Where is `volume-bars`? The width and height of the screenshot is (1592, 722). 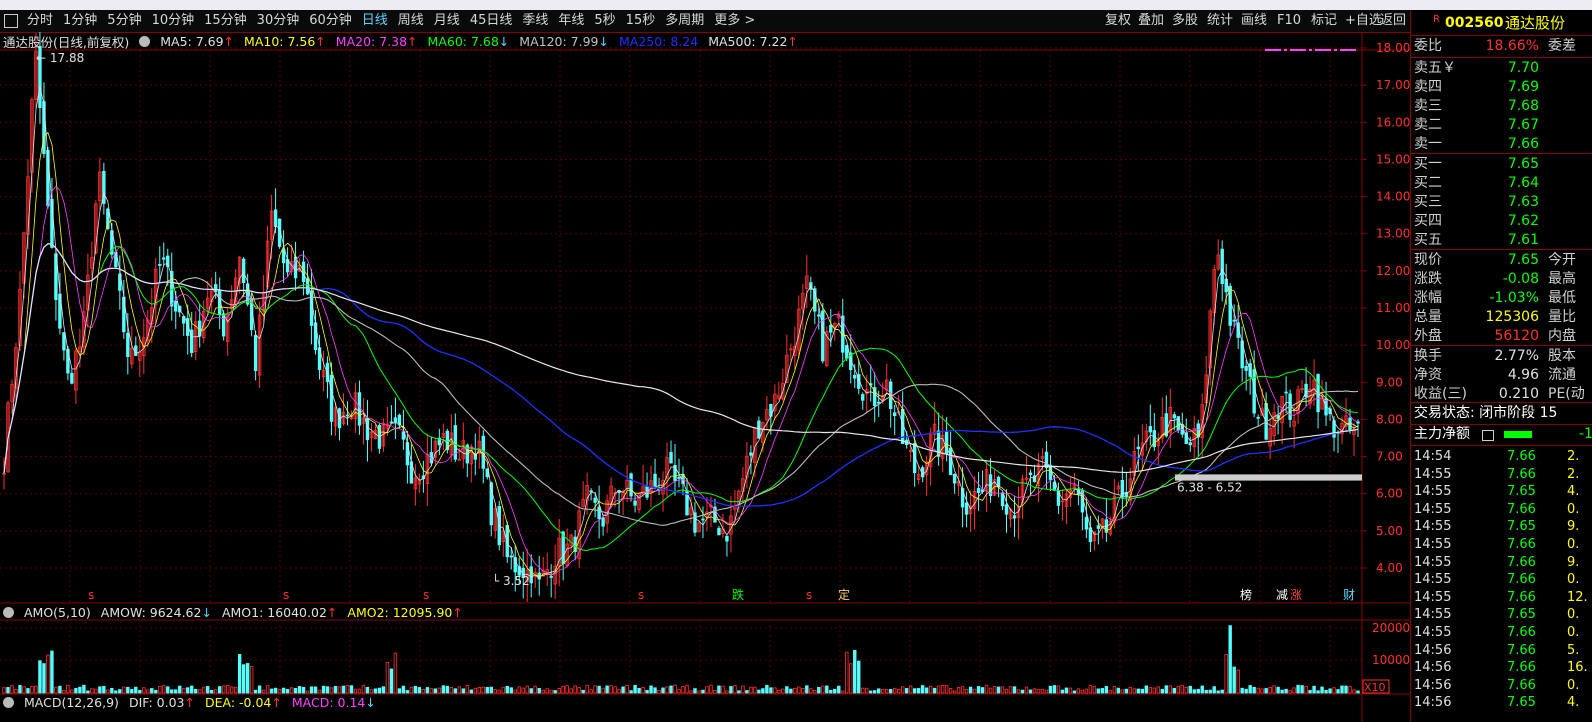
volume-bars is located at coordinates (681, 659).